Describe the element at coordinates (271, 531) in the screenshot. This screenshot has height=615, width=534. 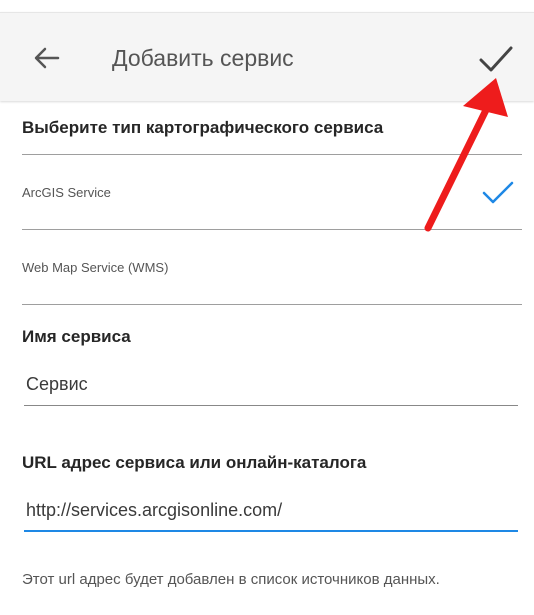
I see `input-underline-focused` at that location.